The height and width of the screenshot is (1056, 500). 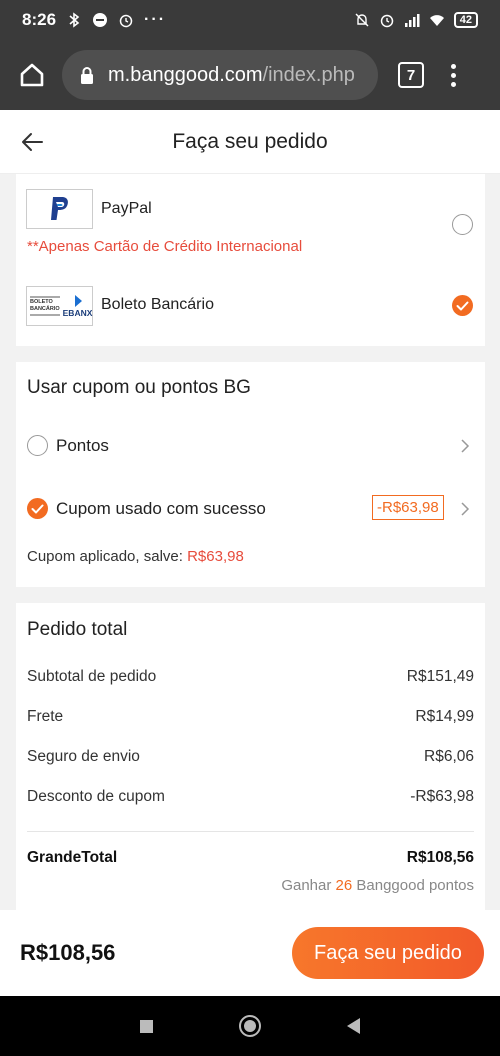 I want to click on home-button, so click(x=32, y=75).